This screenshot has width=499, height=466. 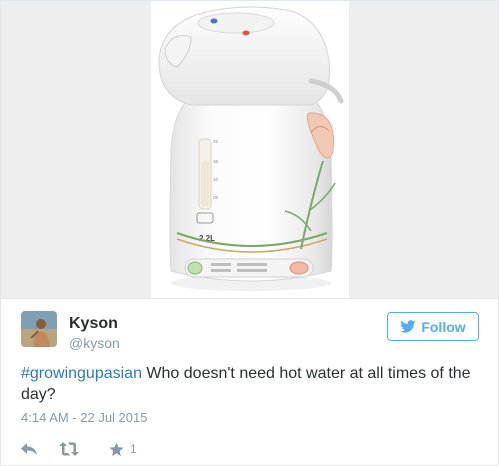 I want to click on author-display-name: Kyson, so click(x=93, y=324).